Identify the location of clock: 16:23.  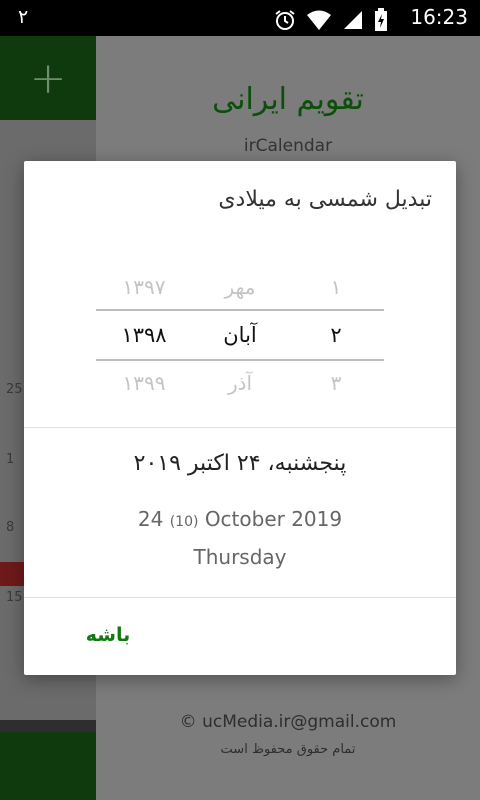
(439, 17).